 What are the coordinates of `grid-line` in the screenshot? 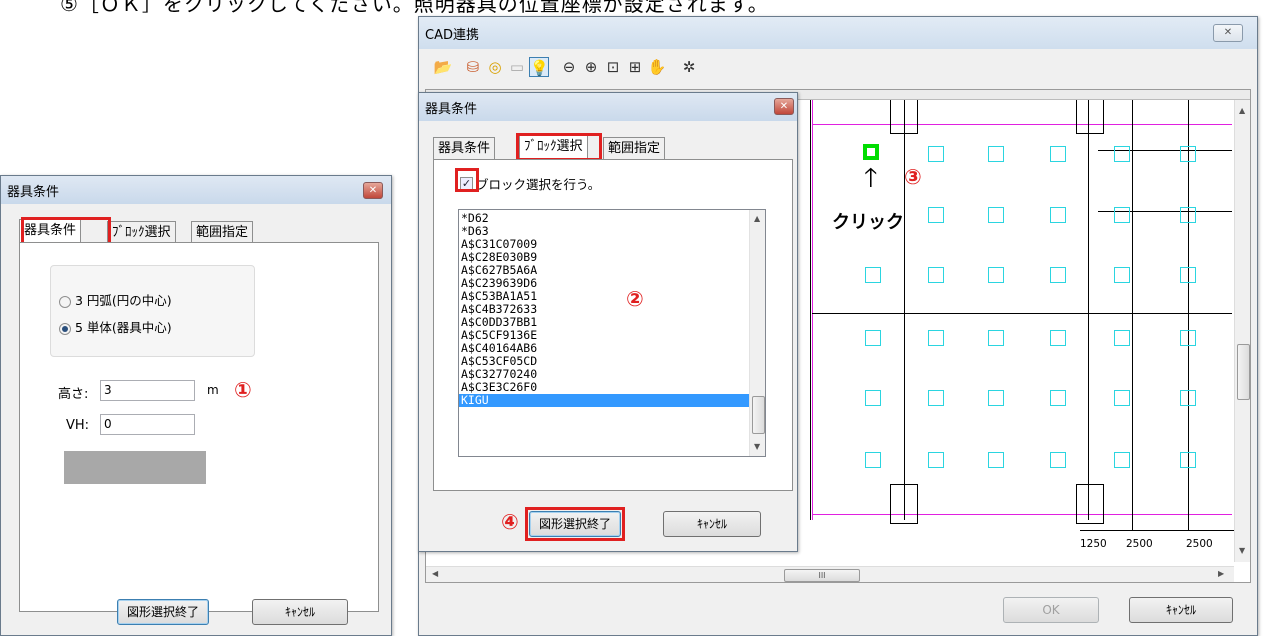 It's located at (1132, 315).